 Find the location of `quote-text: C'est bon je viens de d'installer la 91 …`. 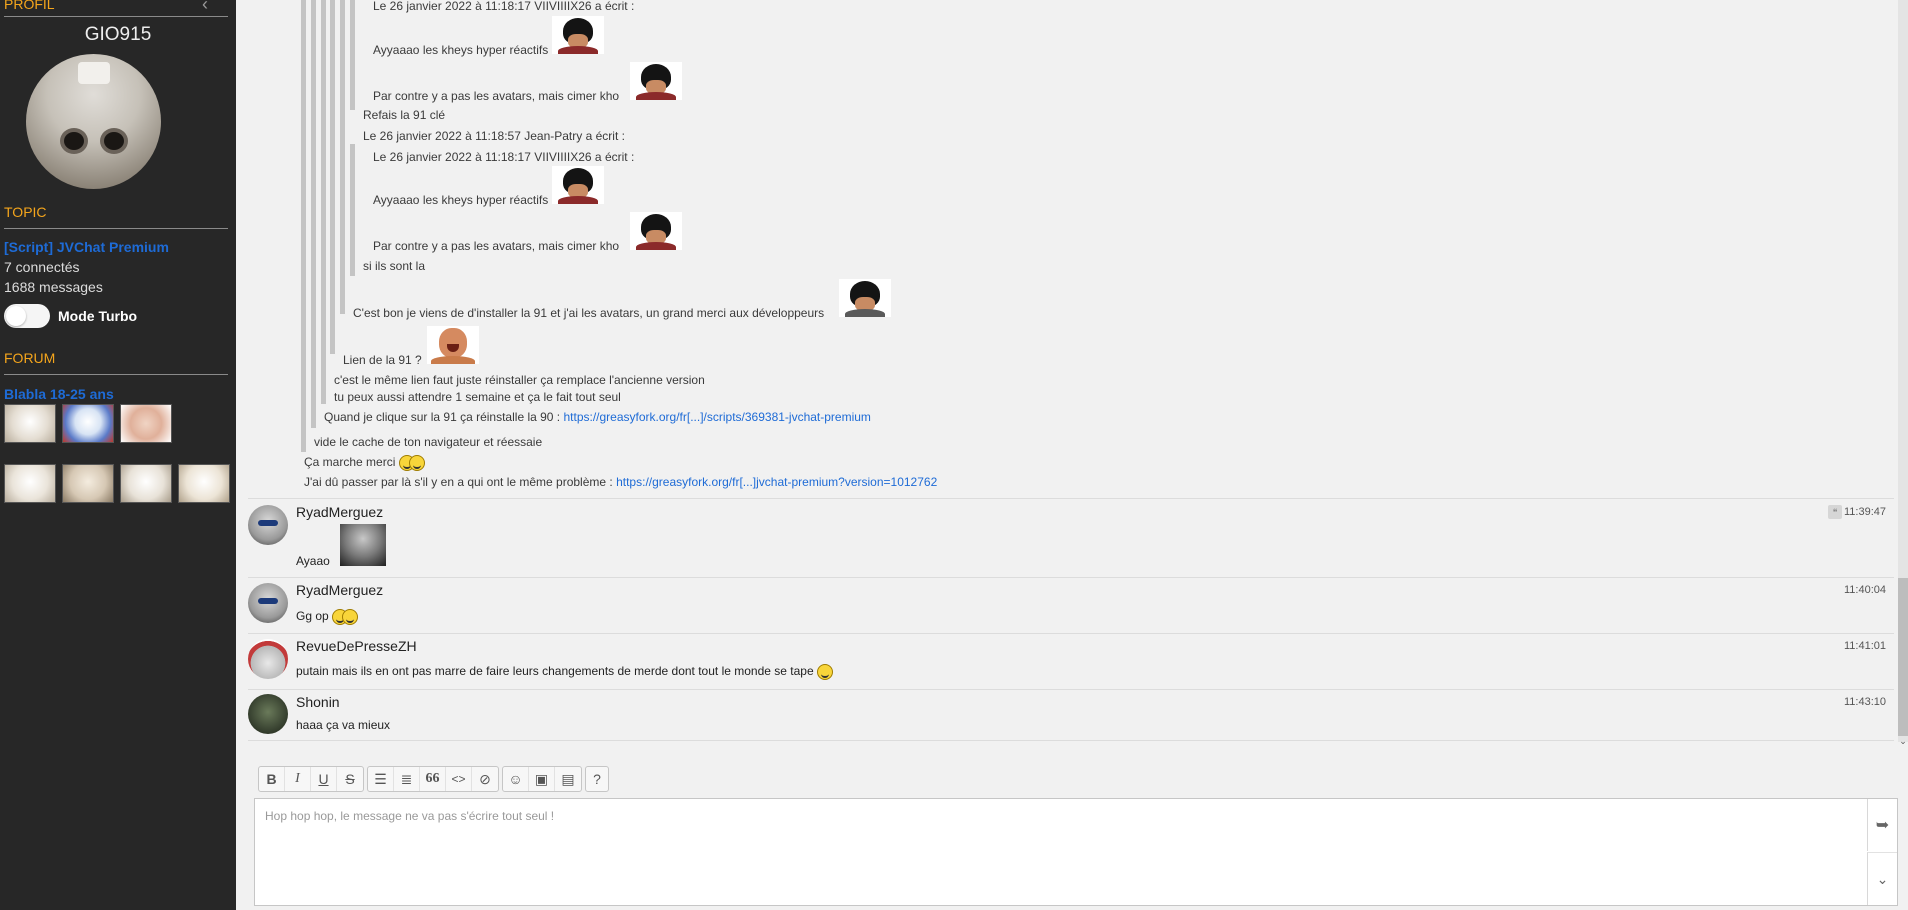

quote-text: C'est bon je viens de d'installer la 91 … is located at coordinates (589, 313).